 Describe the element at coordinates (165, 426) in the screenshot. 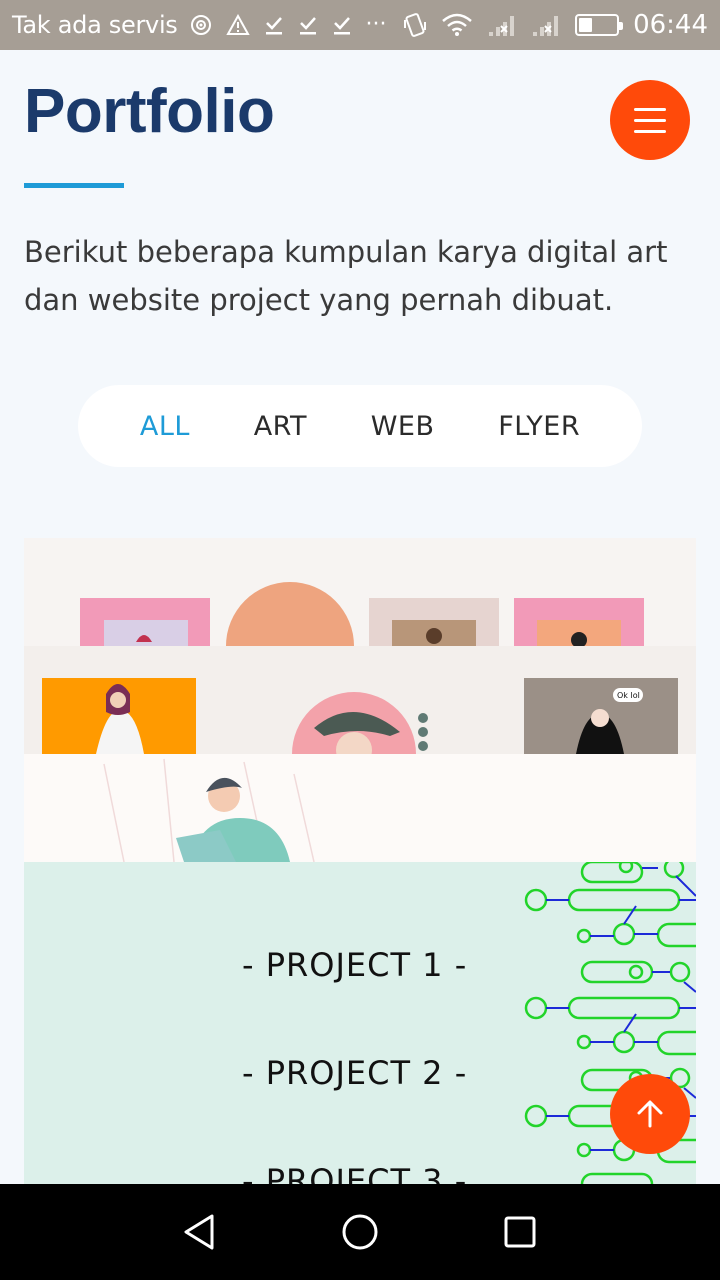

I see `filter-all: ALL` at that location.